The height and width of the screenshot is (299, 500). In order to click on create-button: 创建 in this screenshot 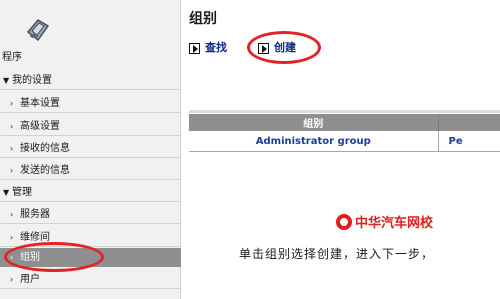, I will do `click(277, 48)`.